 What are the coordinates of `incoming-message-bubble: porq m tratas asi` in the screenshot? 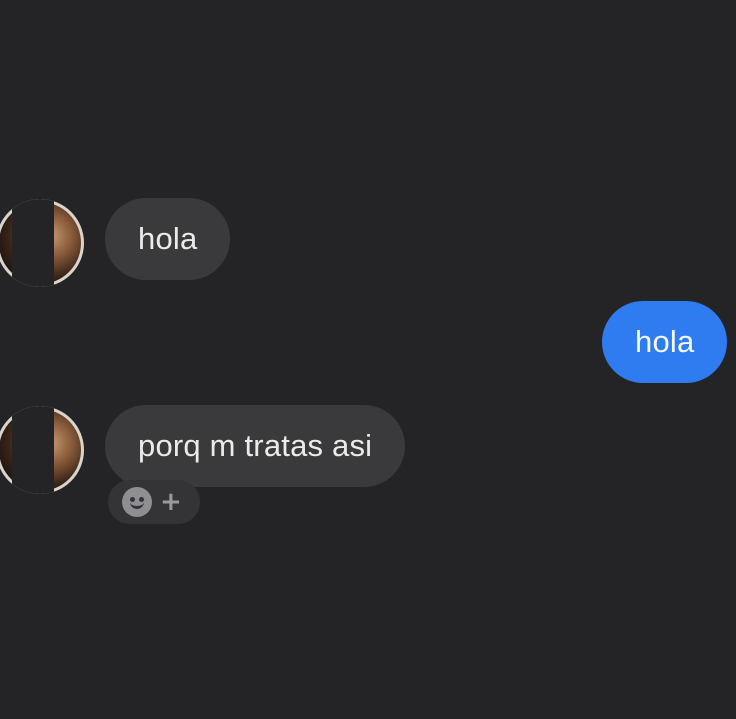 It's located at (255, 446).